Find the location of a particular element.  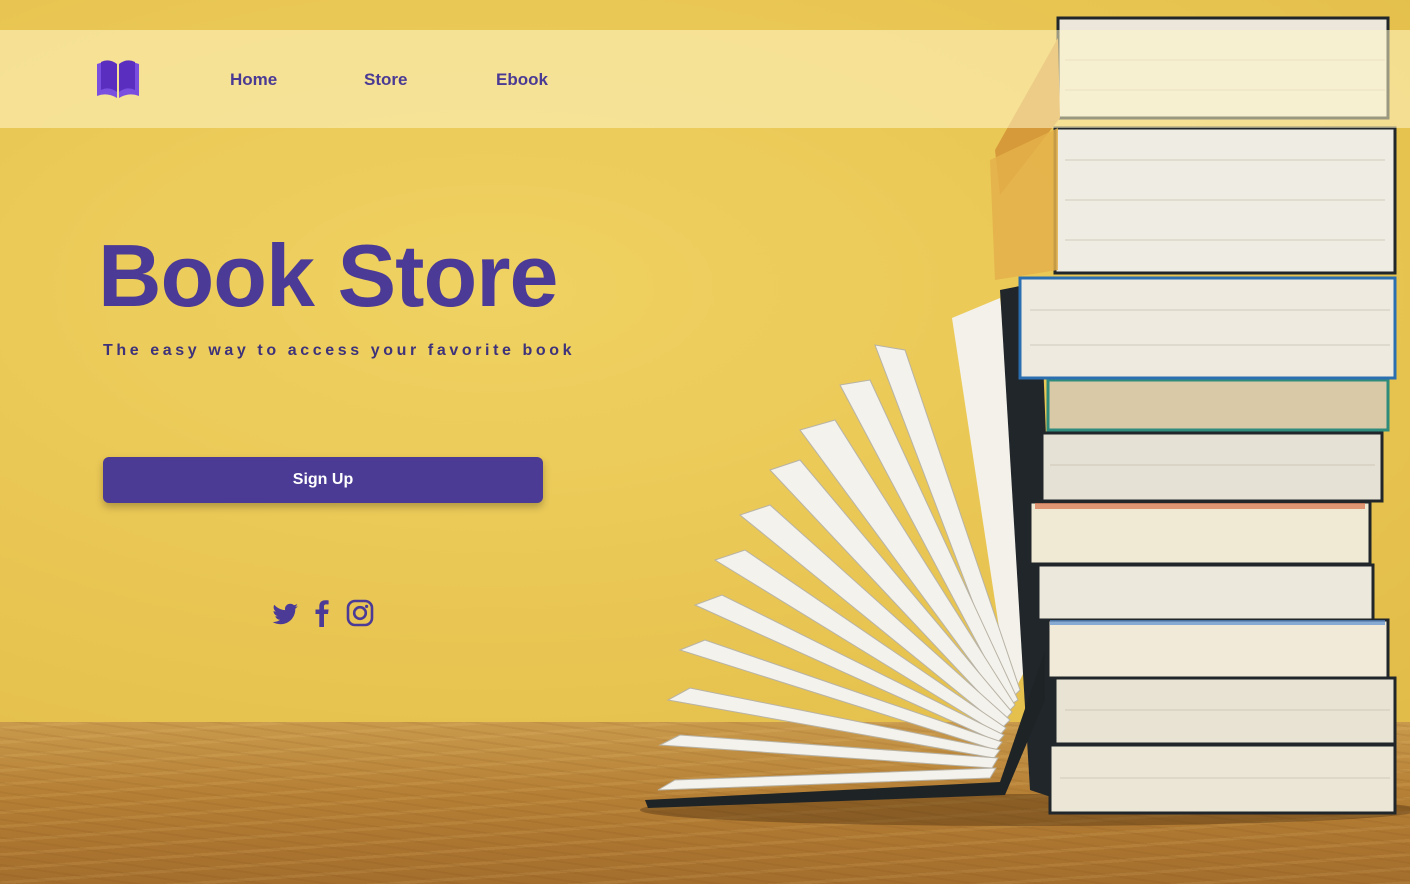

nav-ebook-link: Ebook is located at coordinates (522, 80).